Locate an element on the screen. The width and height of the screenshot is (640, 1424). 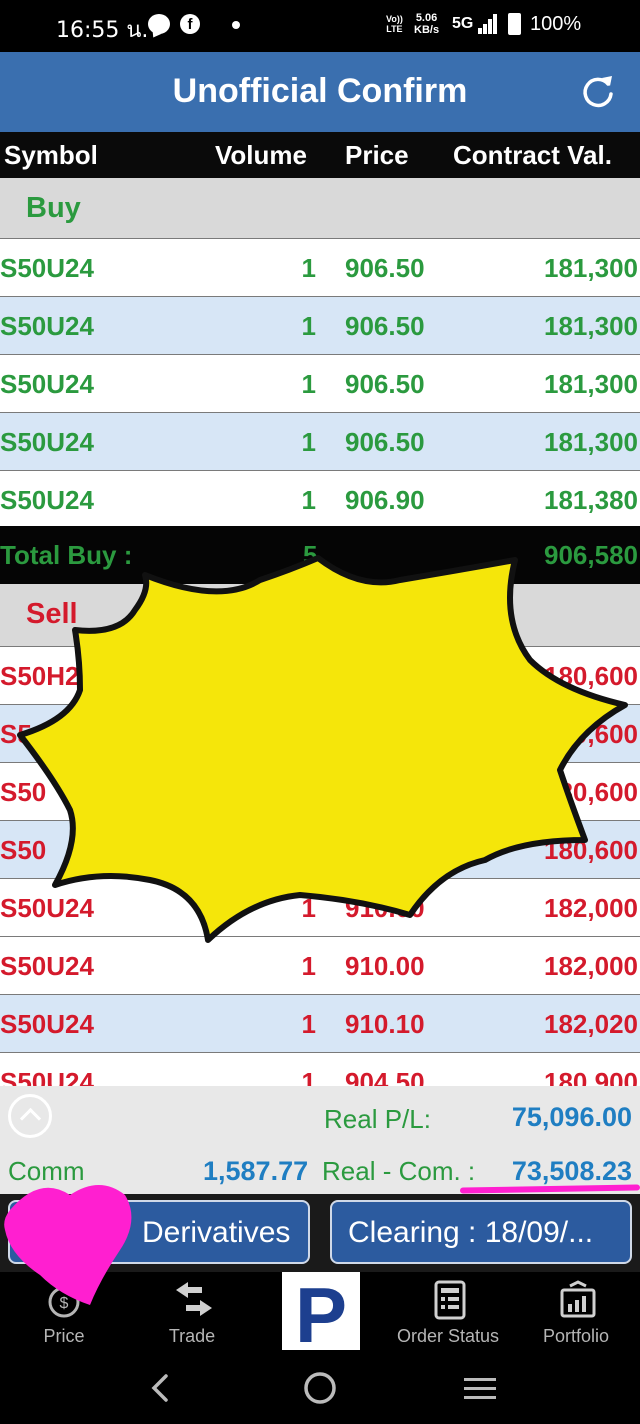
home-icon is located at coordinates (320, 1388).